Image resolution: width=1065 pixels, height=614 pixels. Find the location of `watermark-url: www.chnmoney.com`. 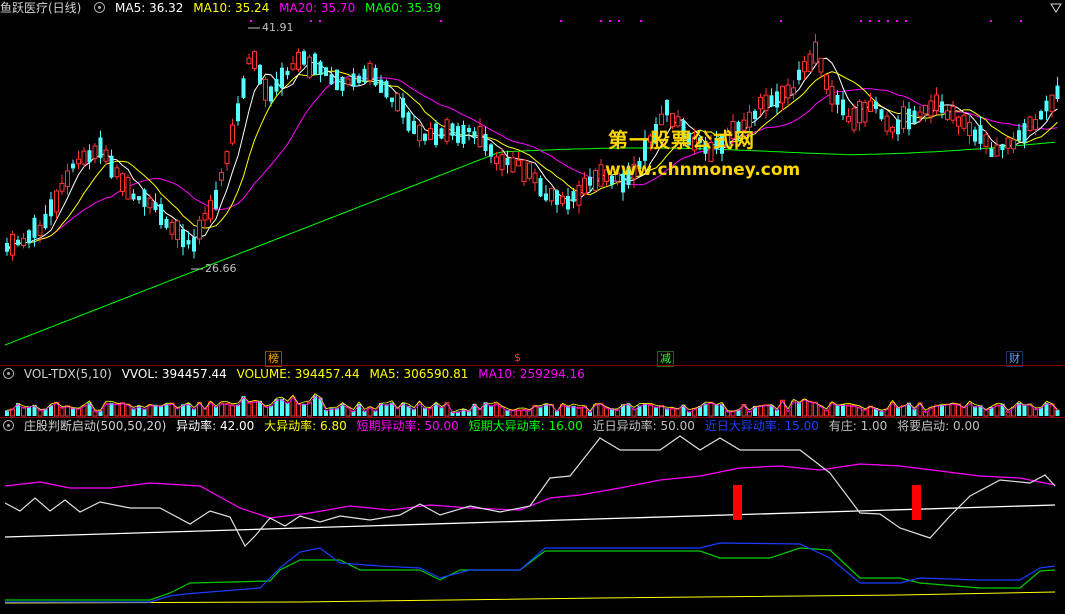

watermark-url: www.chnmoney.com is located at coordinates (703, 170).